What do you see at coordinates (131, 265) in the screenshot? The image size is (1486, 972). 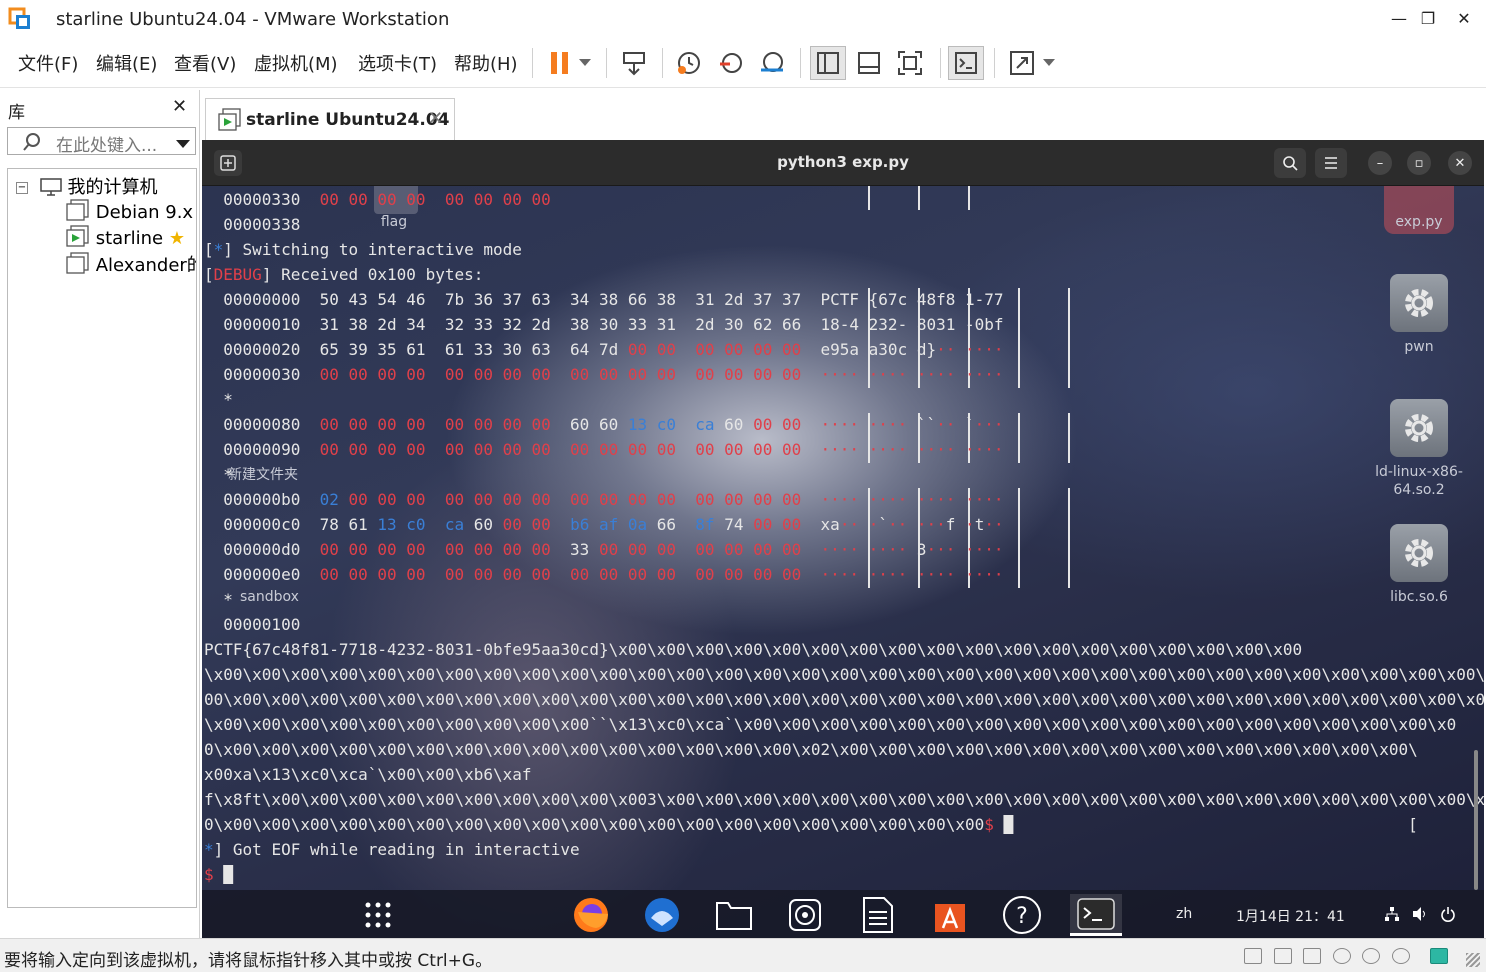 I see `tree-item-alexander: Alexander的` at bounding box center [131, 265].